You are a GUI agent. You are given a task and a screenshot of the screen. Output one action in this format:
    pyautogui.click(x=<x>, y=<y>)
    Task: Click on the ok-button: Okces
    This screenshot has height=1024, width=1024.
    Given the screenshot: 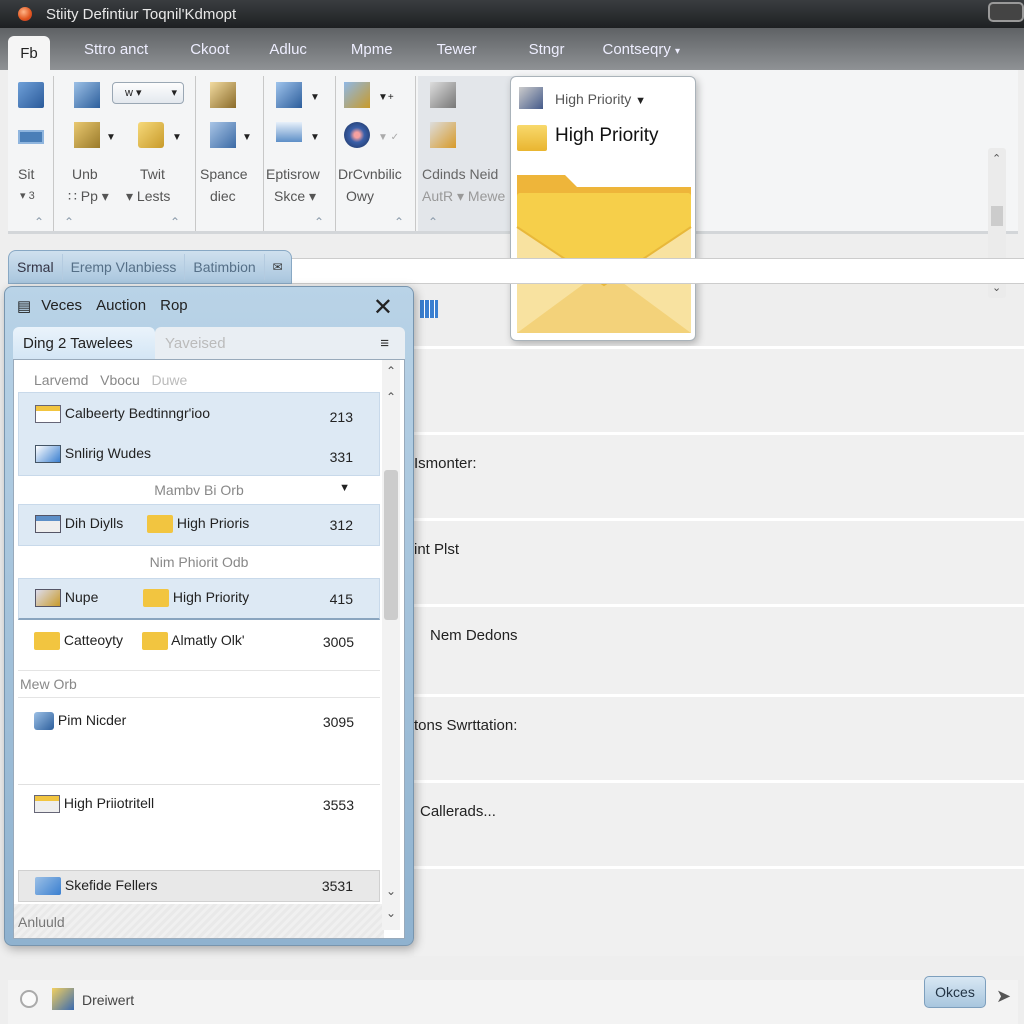 What is the action you would take?
    pyautogui.click(x=955, y=992)
    